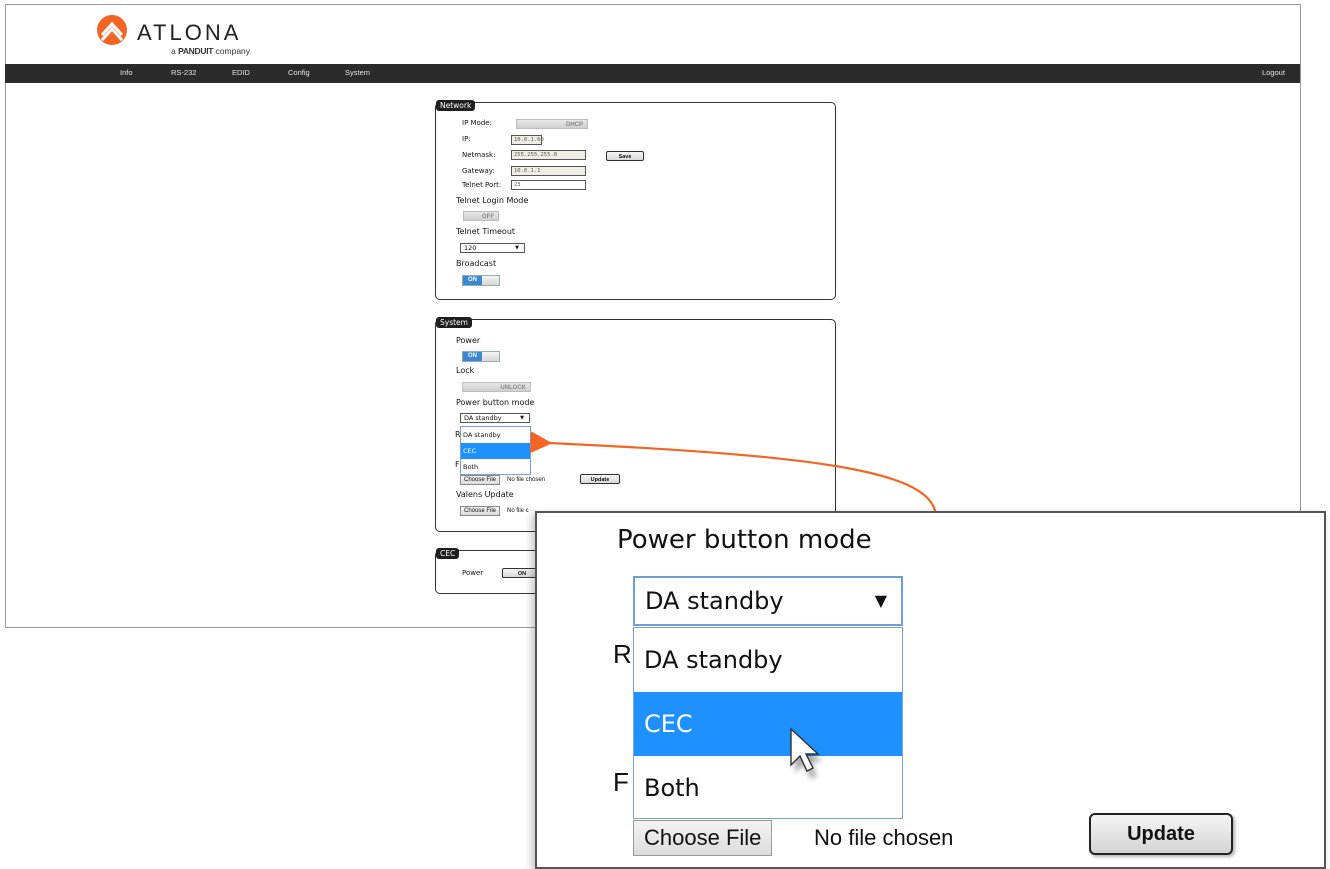  Describe the element at coordinates (479, 155) in the screenshot. I see `netmask-label: Netmask:` at that location.